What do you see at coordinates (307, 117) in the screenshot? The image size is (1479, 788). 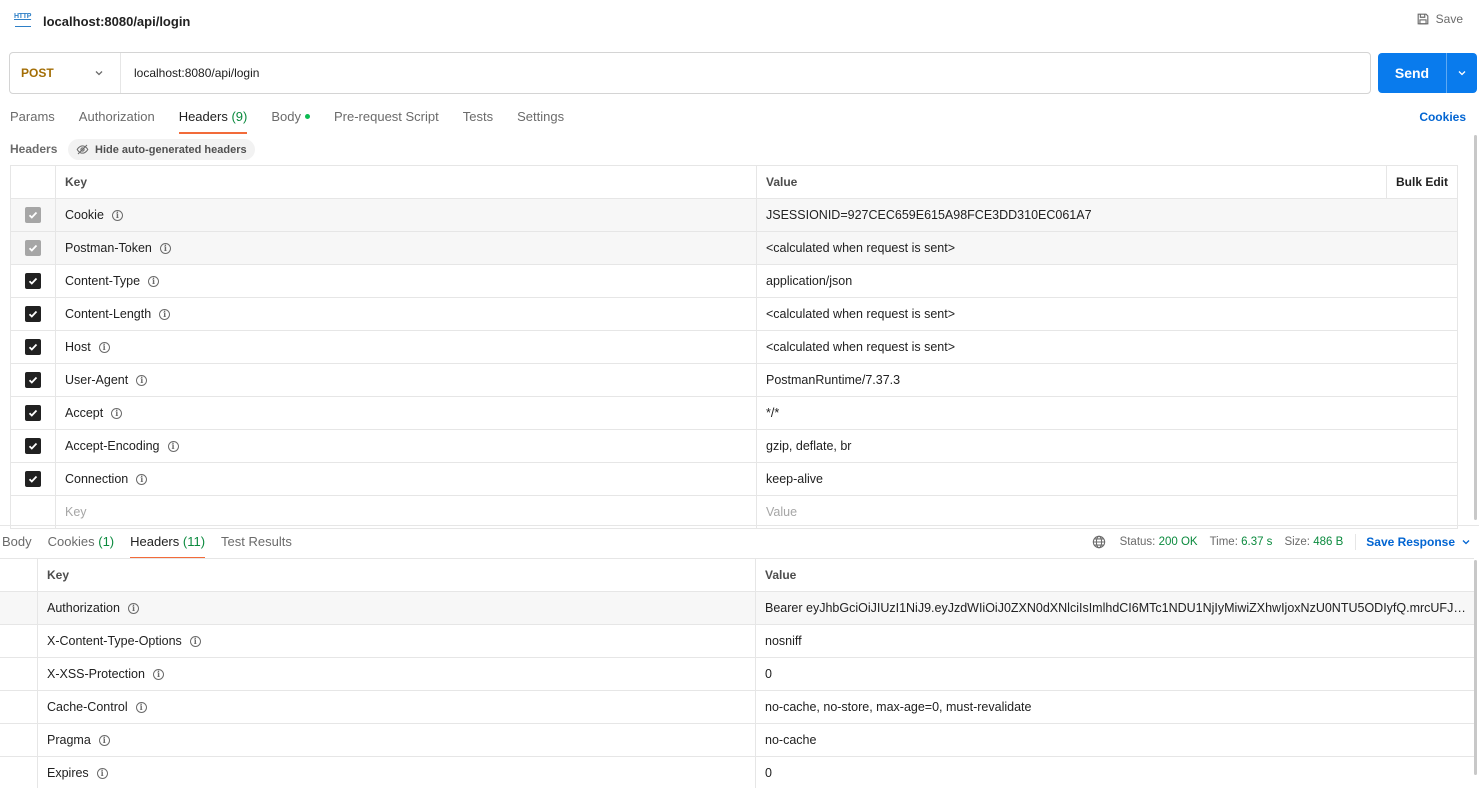 I see `body-indicator-dot` at bounding box center [307, 117].